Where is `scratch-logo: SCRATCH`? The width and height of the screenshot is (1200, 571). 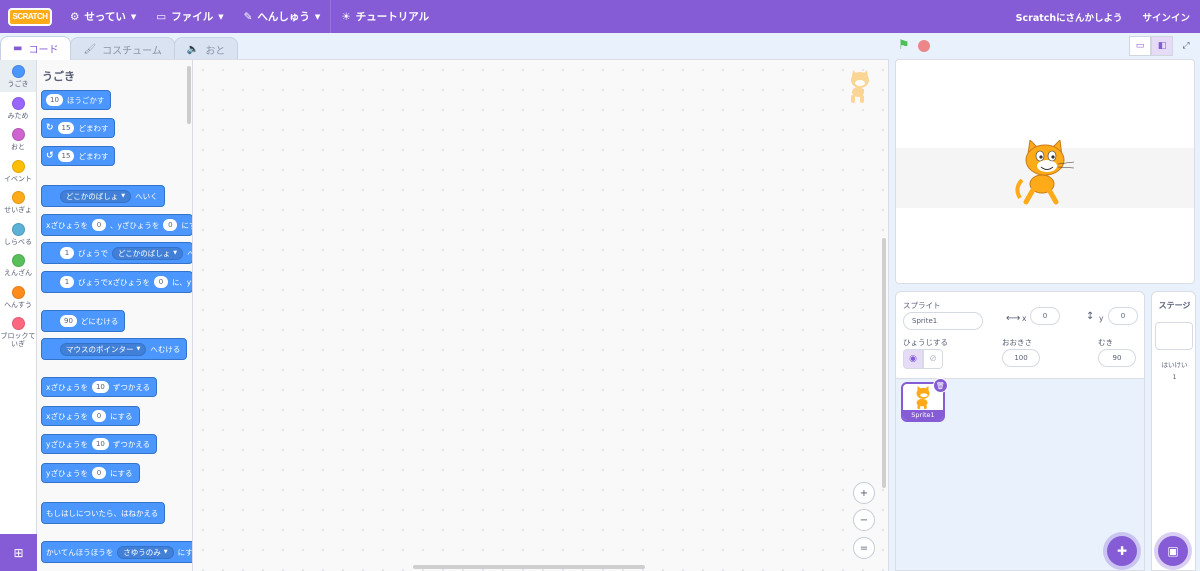
scratch-logo: SCRATCH is located at coordinates (30, 16).